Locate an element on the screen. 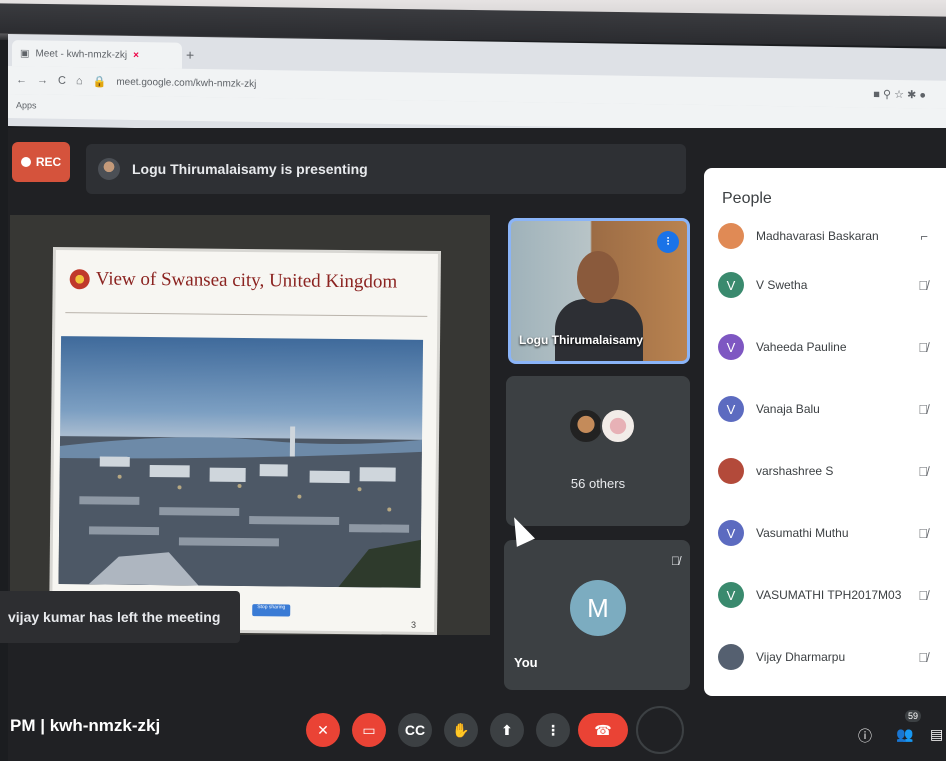 This screenshot has height=761, width=946. others-tile: 56 others is located at coordinates (598, 451).